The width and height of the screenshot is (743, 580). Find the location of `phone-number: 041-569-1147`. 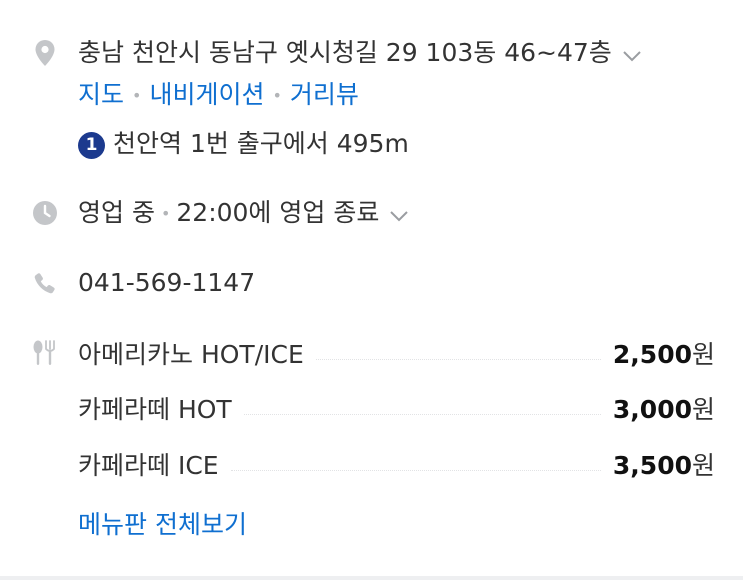

phone-number: 041-569-1147 is located at coordinates (166, 283).